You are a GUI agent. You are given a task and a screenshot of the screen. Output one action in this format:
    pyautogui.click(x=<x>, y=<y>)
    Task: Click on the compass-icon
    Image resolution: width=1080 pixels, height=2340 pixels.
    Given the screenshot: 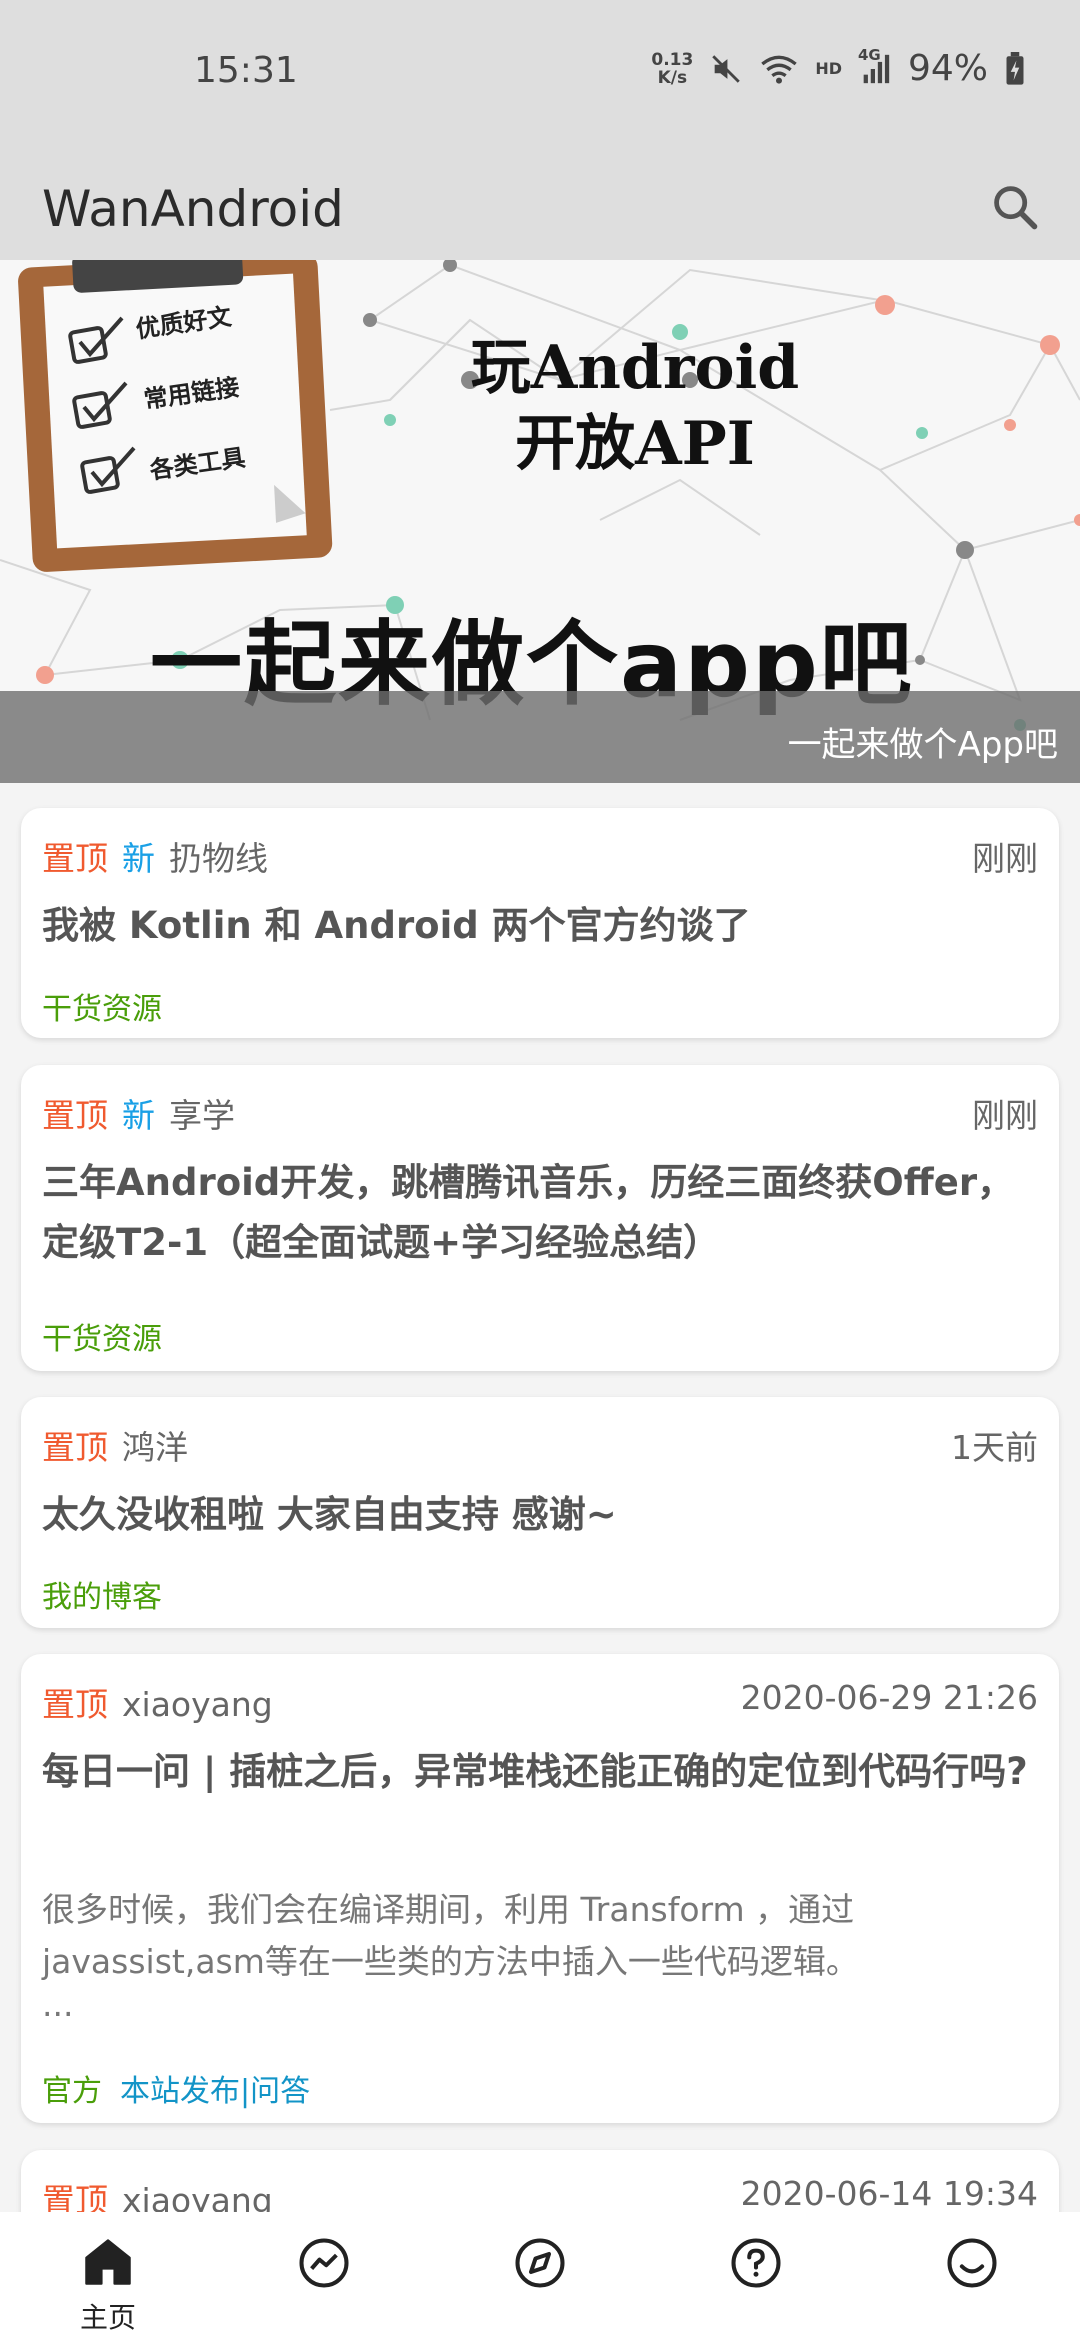 What is the action you would take?
    pyautogui.click(x=540, y=2263)
    